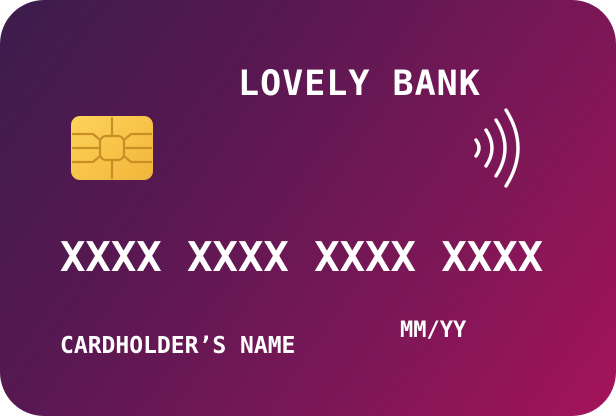  I want to click on expiry-date: MM/YY, so click(433, 330).